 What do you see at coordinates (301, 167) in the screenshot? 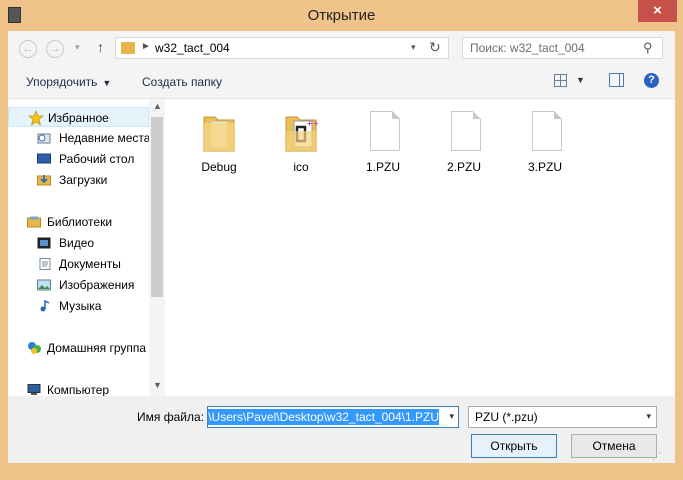
I see `file-name: ico` at bounding box center [301, 167].